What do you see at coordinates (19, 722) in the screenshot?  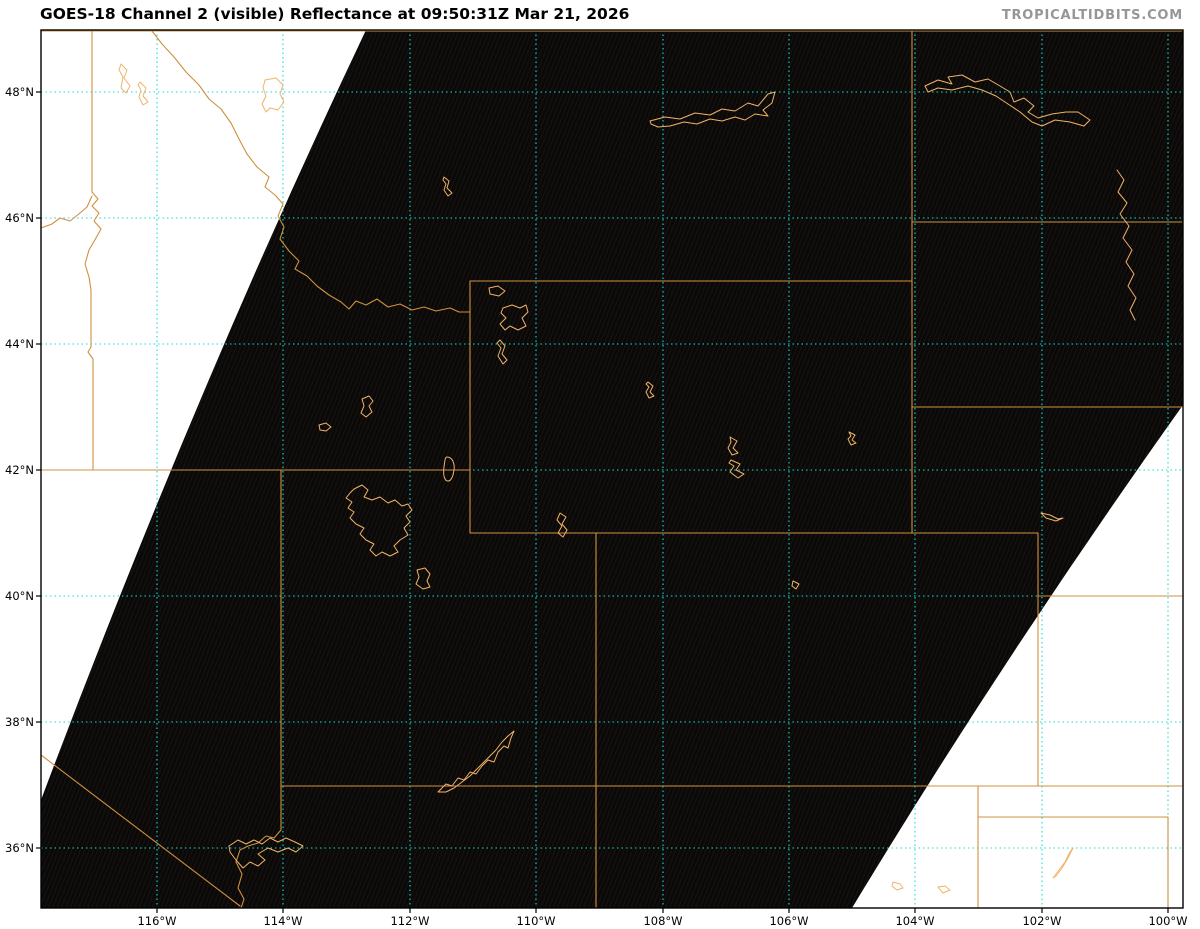 I see `lat-tick-38n: 38°N` at bounding box center [19, 722].